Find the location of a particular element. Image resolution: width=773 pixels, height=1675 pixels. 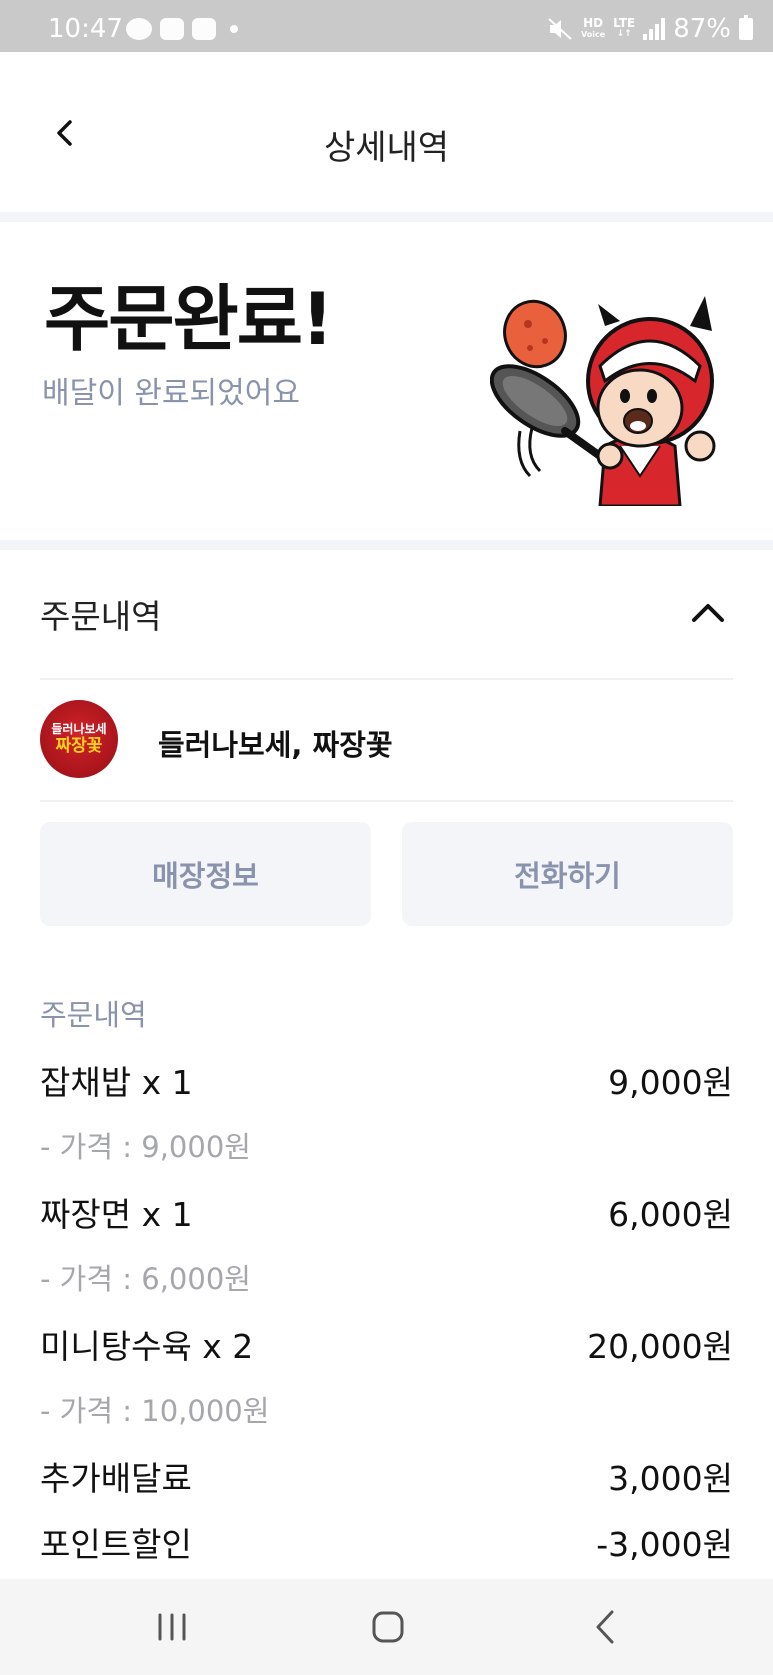

store-logo: 들러나보세 짜장꽃 is located at coordinates (79, 739).